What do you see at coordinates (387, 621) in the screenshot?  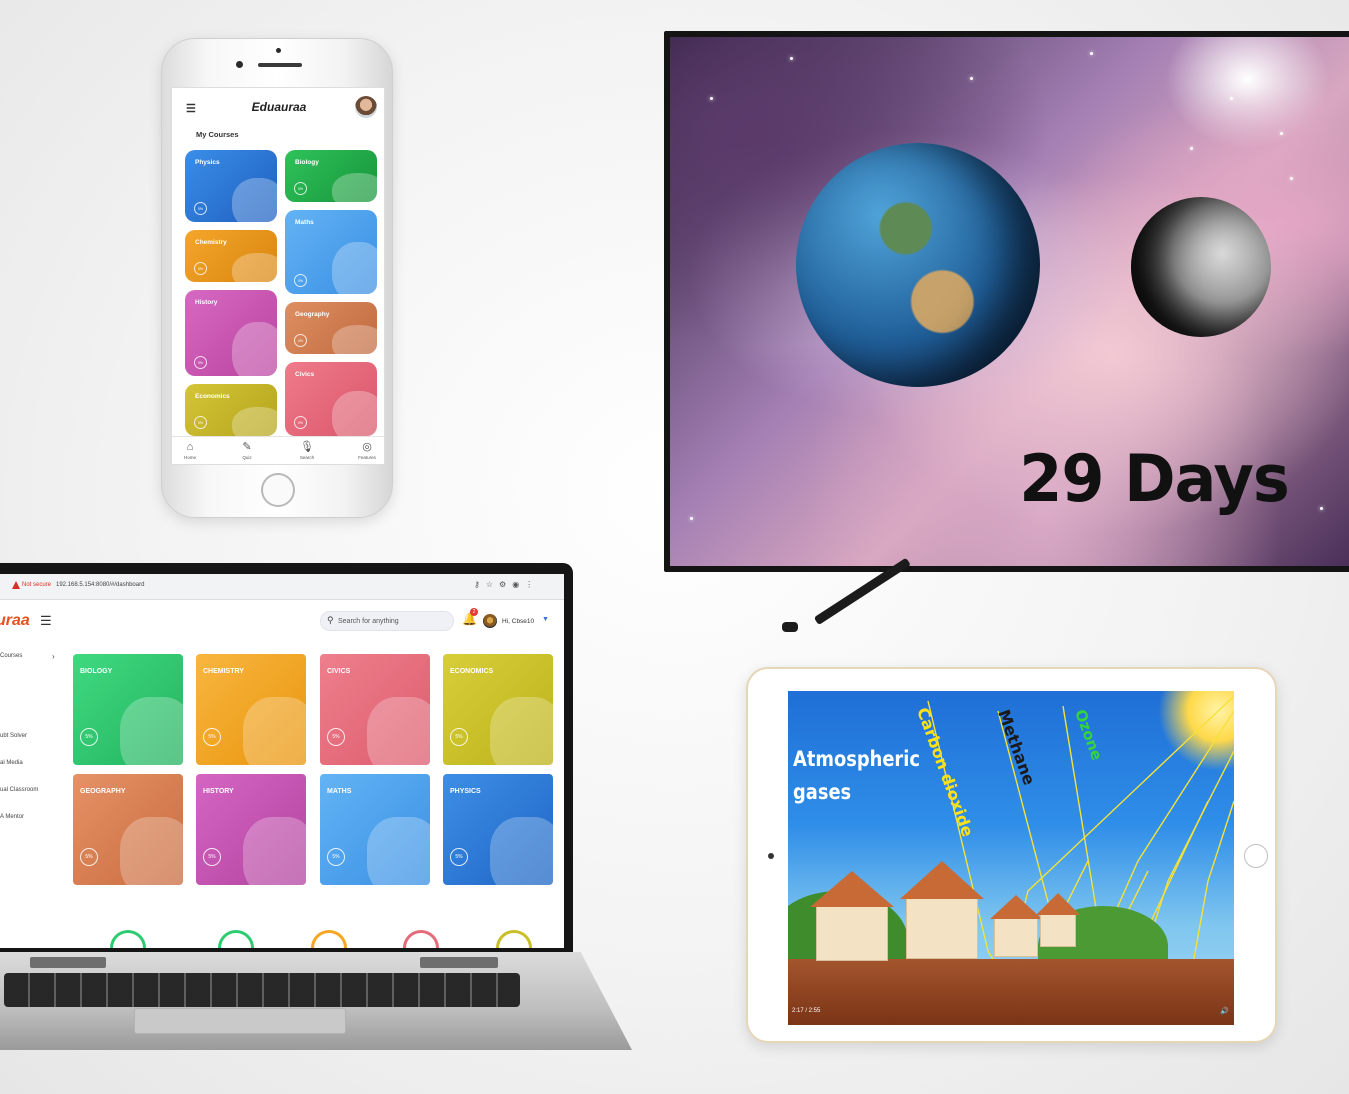 I see `search-input: ⚲ Search for anything` at bounding box center [387, 621].